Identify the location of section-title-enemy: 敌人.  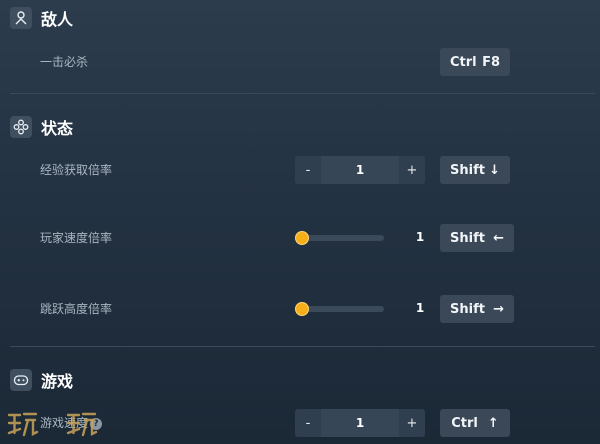
(57, 19).